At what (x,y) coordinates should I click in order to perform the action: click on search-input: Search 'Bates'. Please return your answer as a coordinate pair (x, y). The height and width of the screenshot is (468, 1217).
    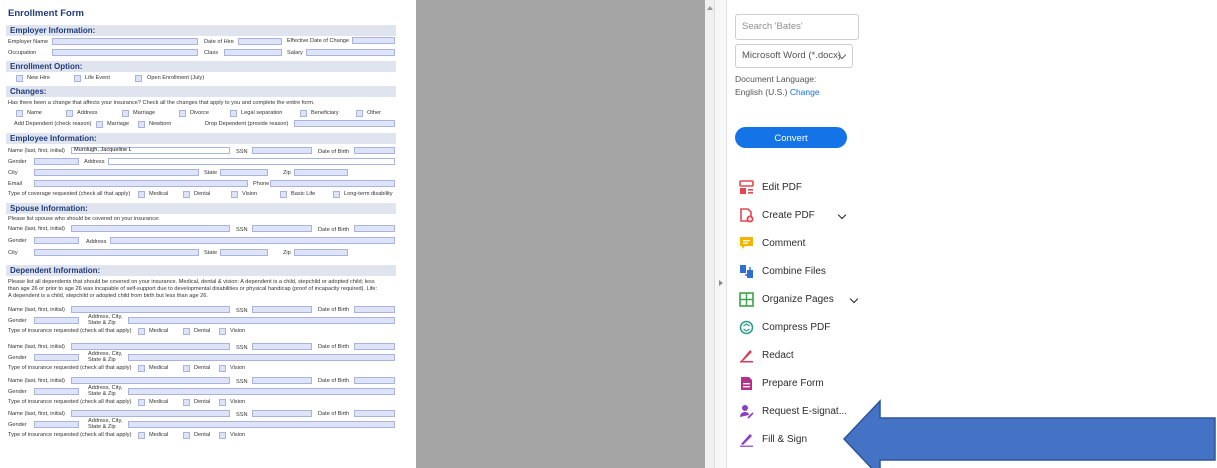
    Looking at the image, I should click on (797, 27).